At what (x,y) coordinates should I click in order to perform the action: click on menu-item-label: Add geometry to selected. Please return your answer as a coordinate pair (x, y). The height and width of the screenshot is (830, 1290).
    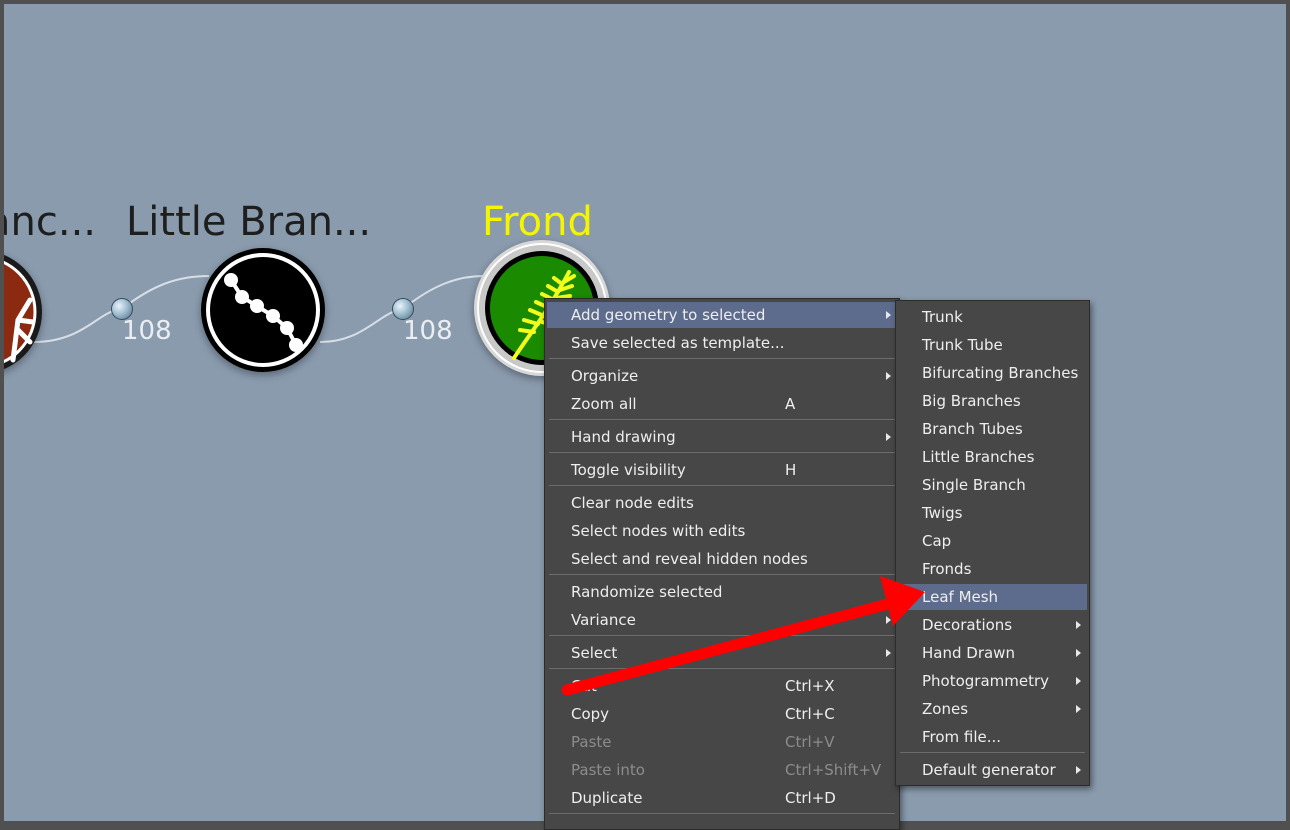
    Looking at the image, I should click on (668, 315).